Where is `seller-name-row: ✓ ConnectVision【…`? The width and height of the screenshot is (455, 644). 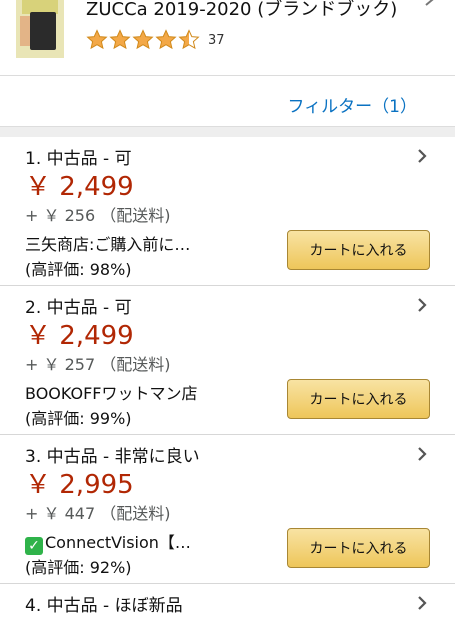 seller-name-row: ✓ ConnectVision【… is located at coordinates (108, 542).